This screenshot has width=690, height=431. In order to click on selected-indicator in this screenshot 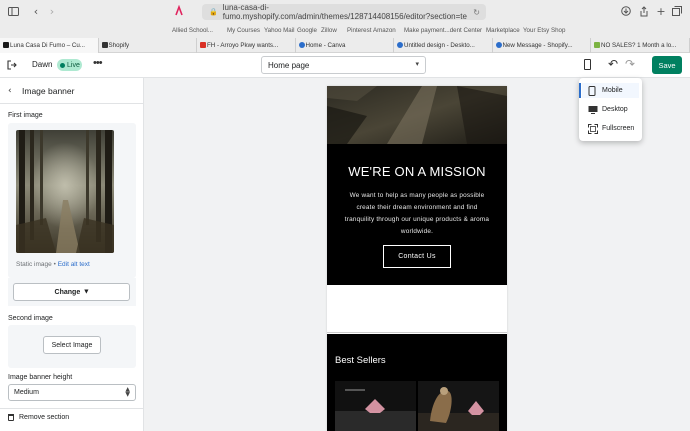, I will do `click(580, 90)`.